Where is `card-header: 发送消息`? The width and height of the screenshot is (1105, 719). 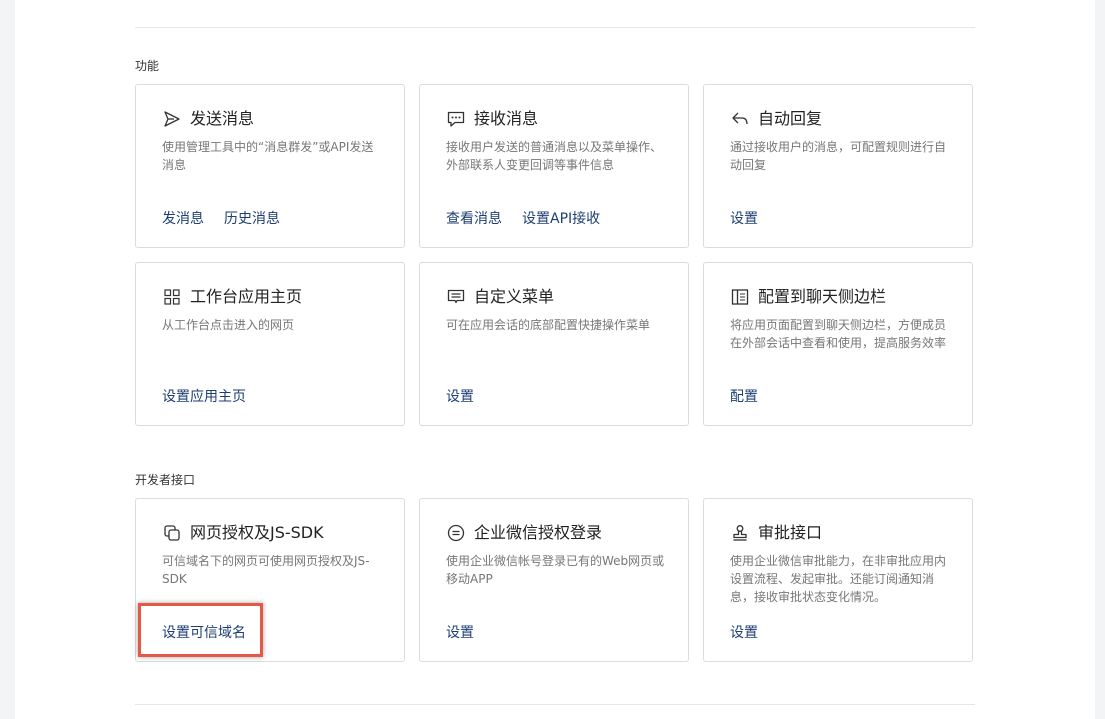 card-header: 发送消息 is located at coordinates (208, 119).